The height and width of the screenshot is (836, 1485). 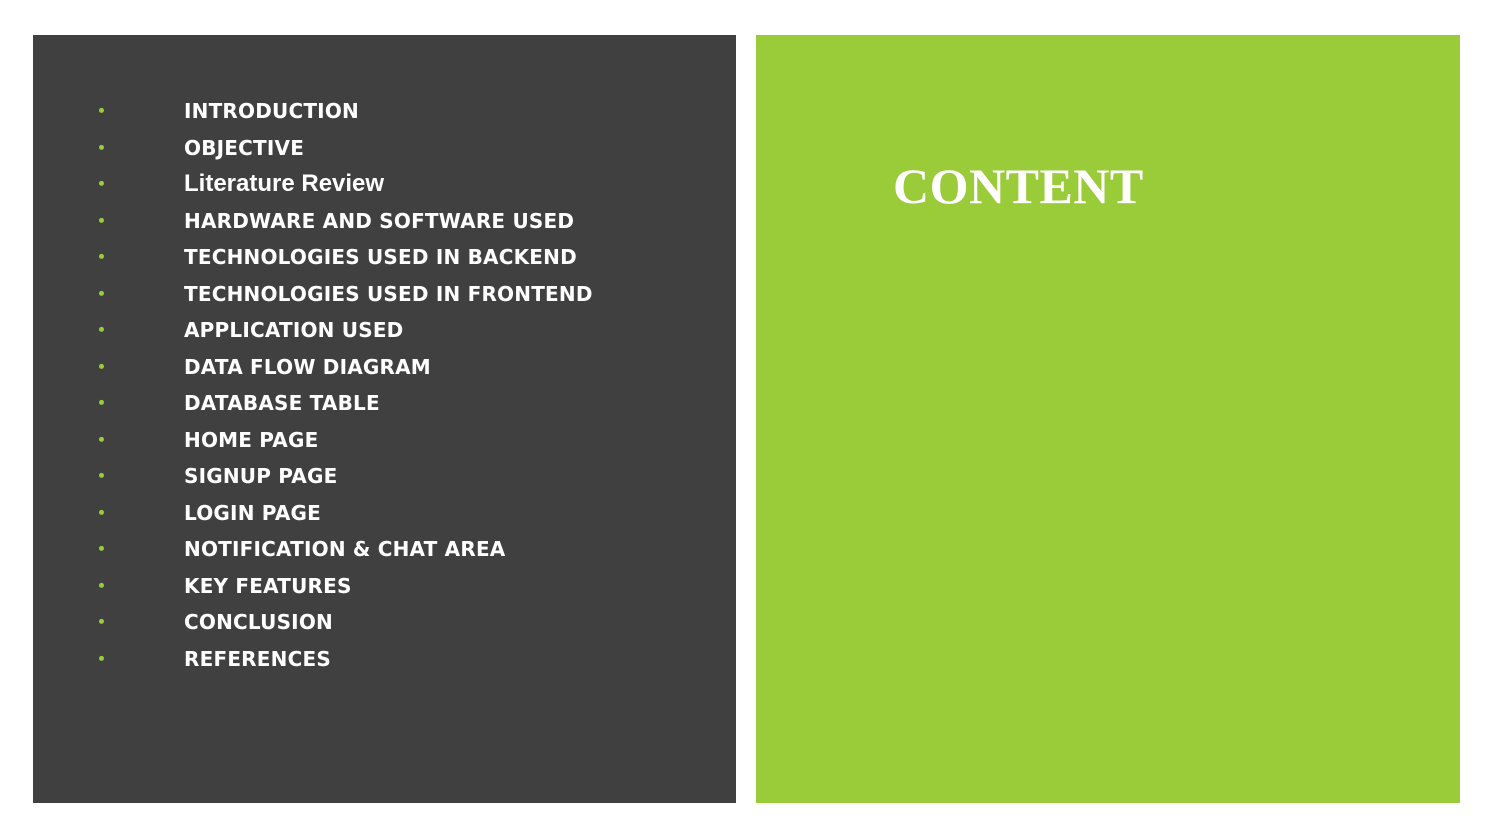 I want to click on list-item-label: INTRODUCTION, so click(x=271, y=111).